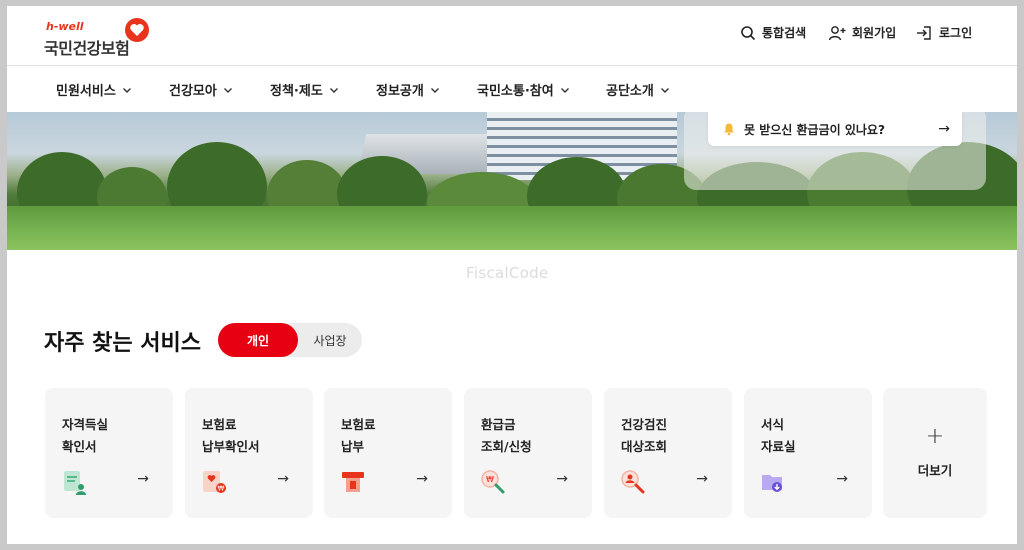 The width and height of the screenshot is (1024, 550). I want to click on service-card-premium-certificate: 보험료 납부확인서 ₩ →, so click(249, 453).